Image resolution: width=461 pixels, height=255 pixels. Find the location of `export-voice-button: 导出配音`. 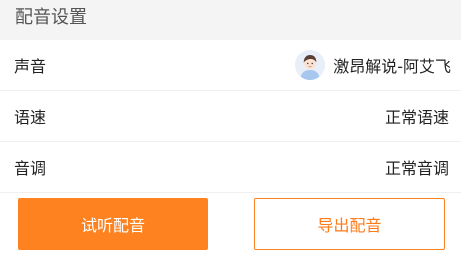

export-voice-button: 导出配音 is located at coordinates (349, 224).